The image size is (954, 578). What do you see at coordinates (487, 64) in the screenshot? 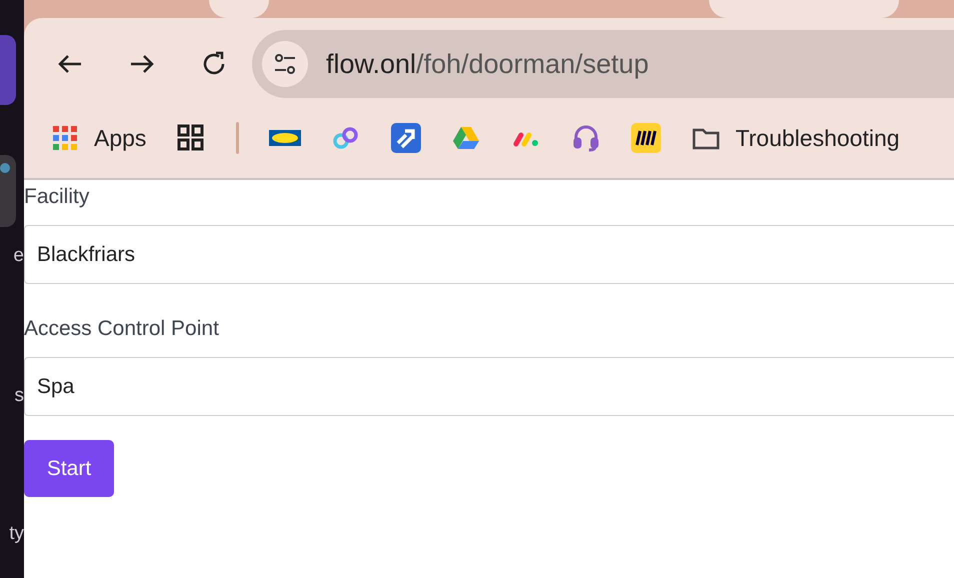
I see `url-text: flow.onl/foh/doorman/setup` at bounding box center [487, 64].